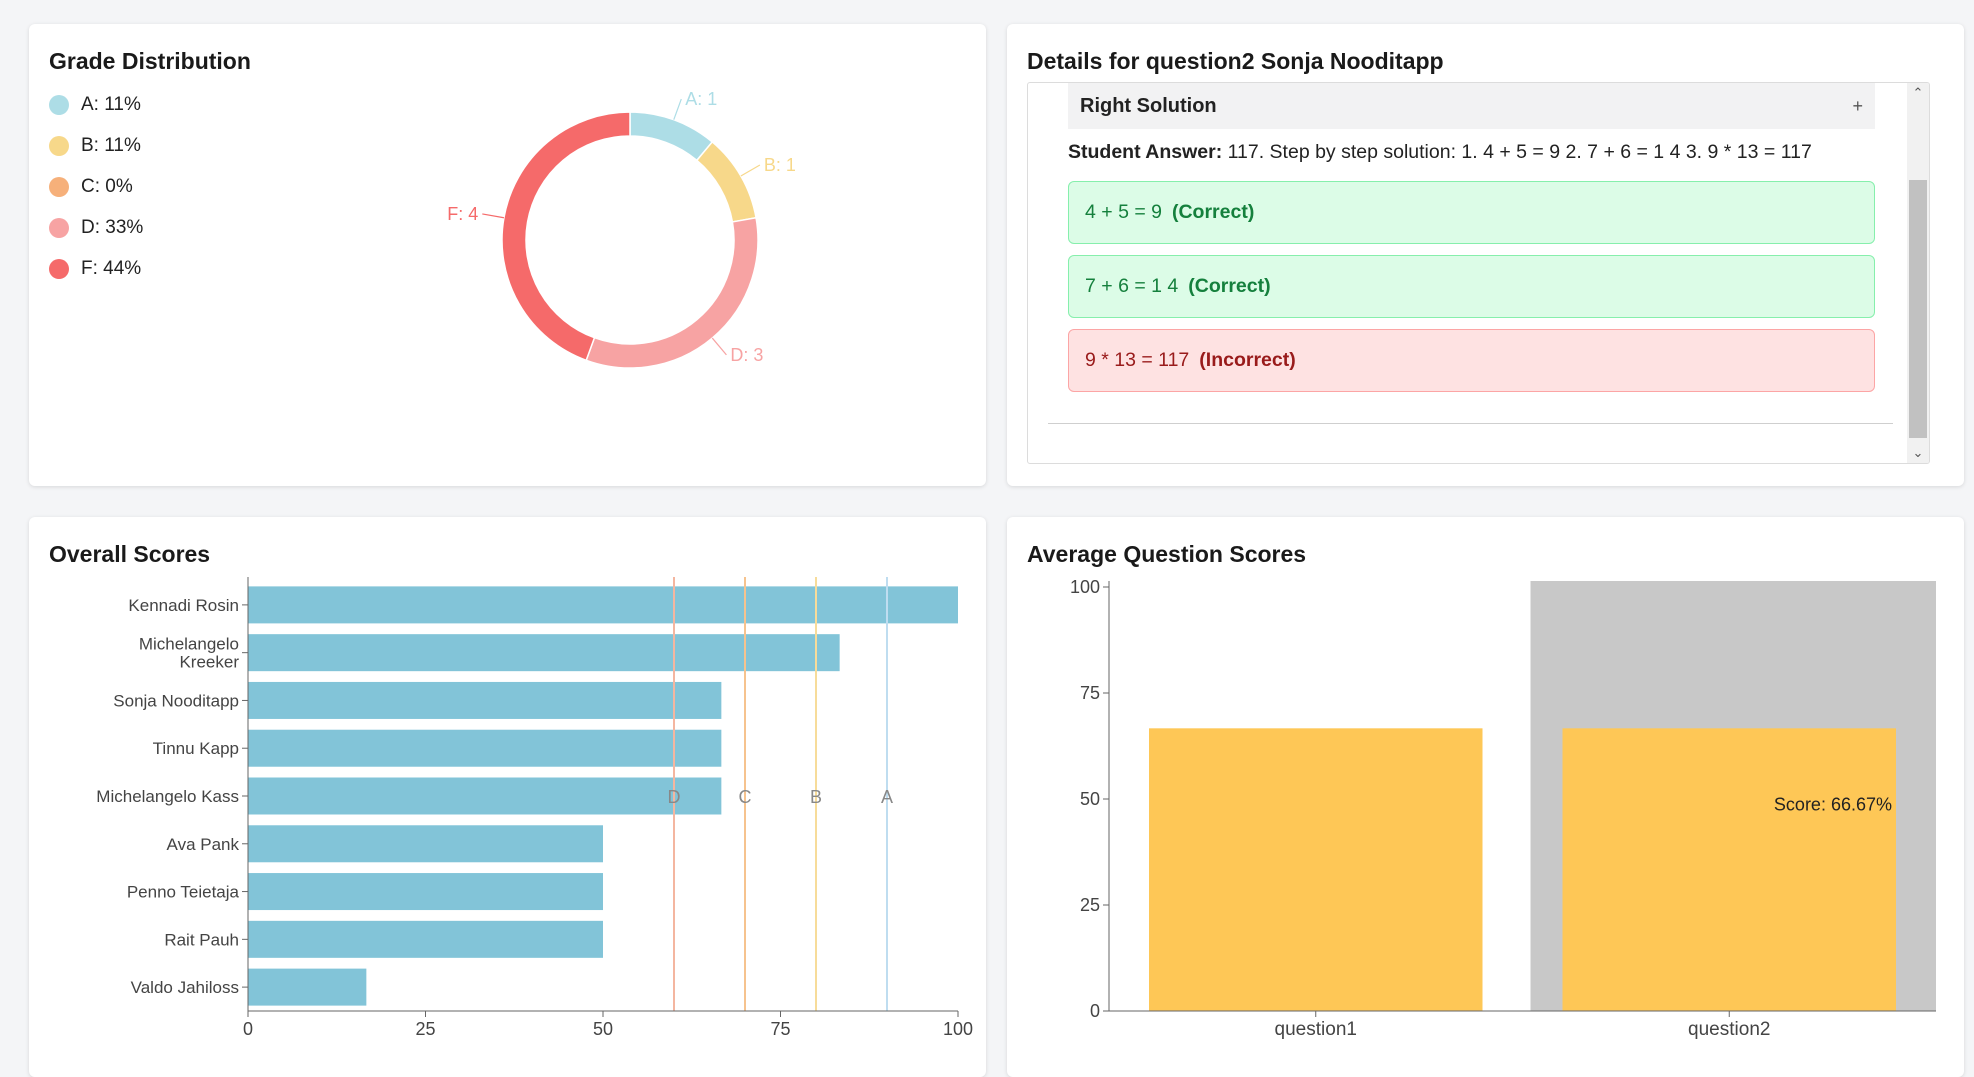  Describe the element at coordinates (425, 1029) in the screenshot. I see `x-tick-label: 25` at that location.